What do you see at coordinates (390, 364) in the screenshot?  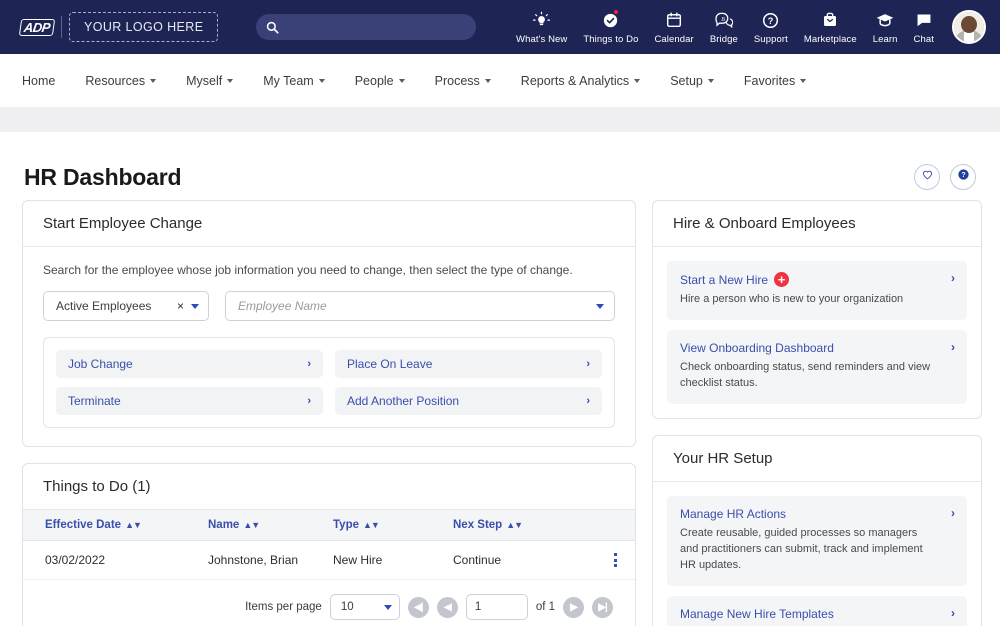 I see `action-label: Place On Leave` at bounding box center [390, 364].